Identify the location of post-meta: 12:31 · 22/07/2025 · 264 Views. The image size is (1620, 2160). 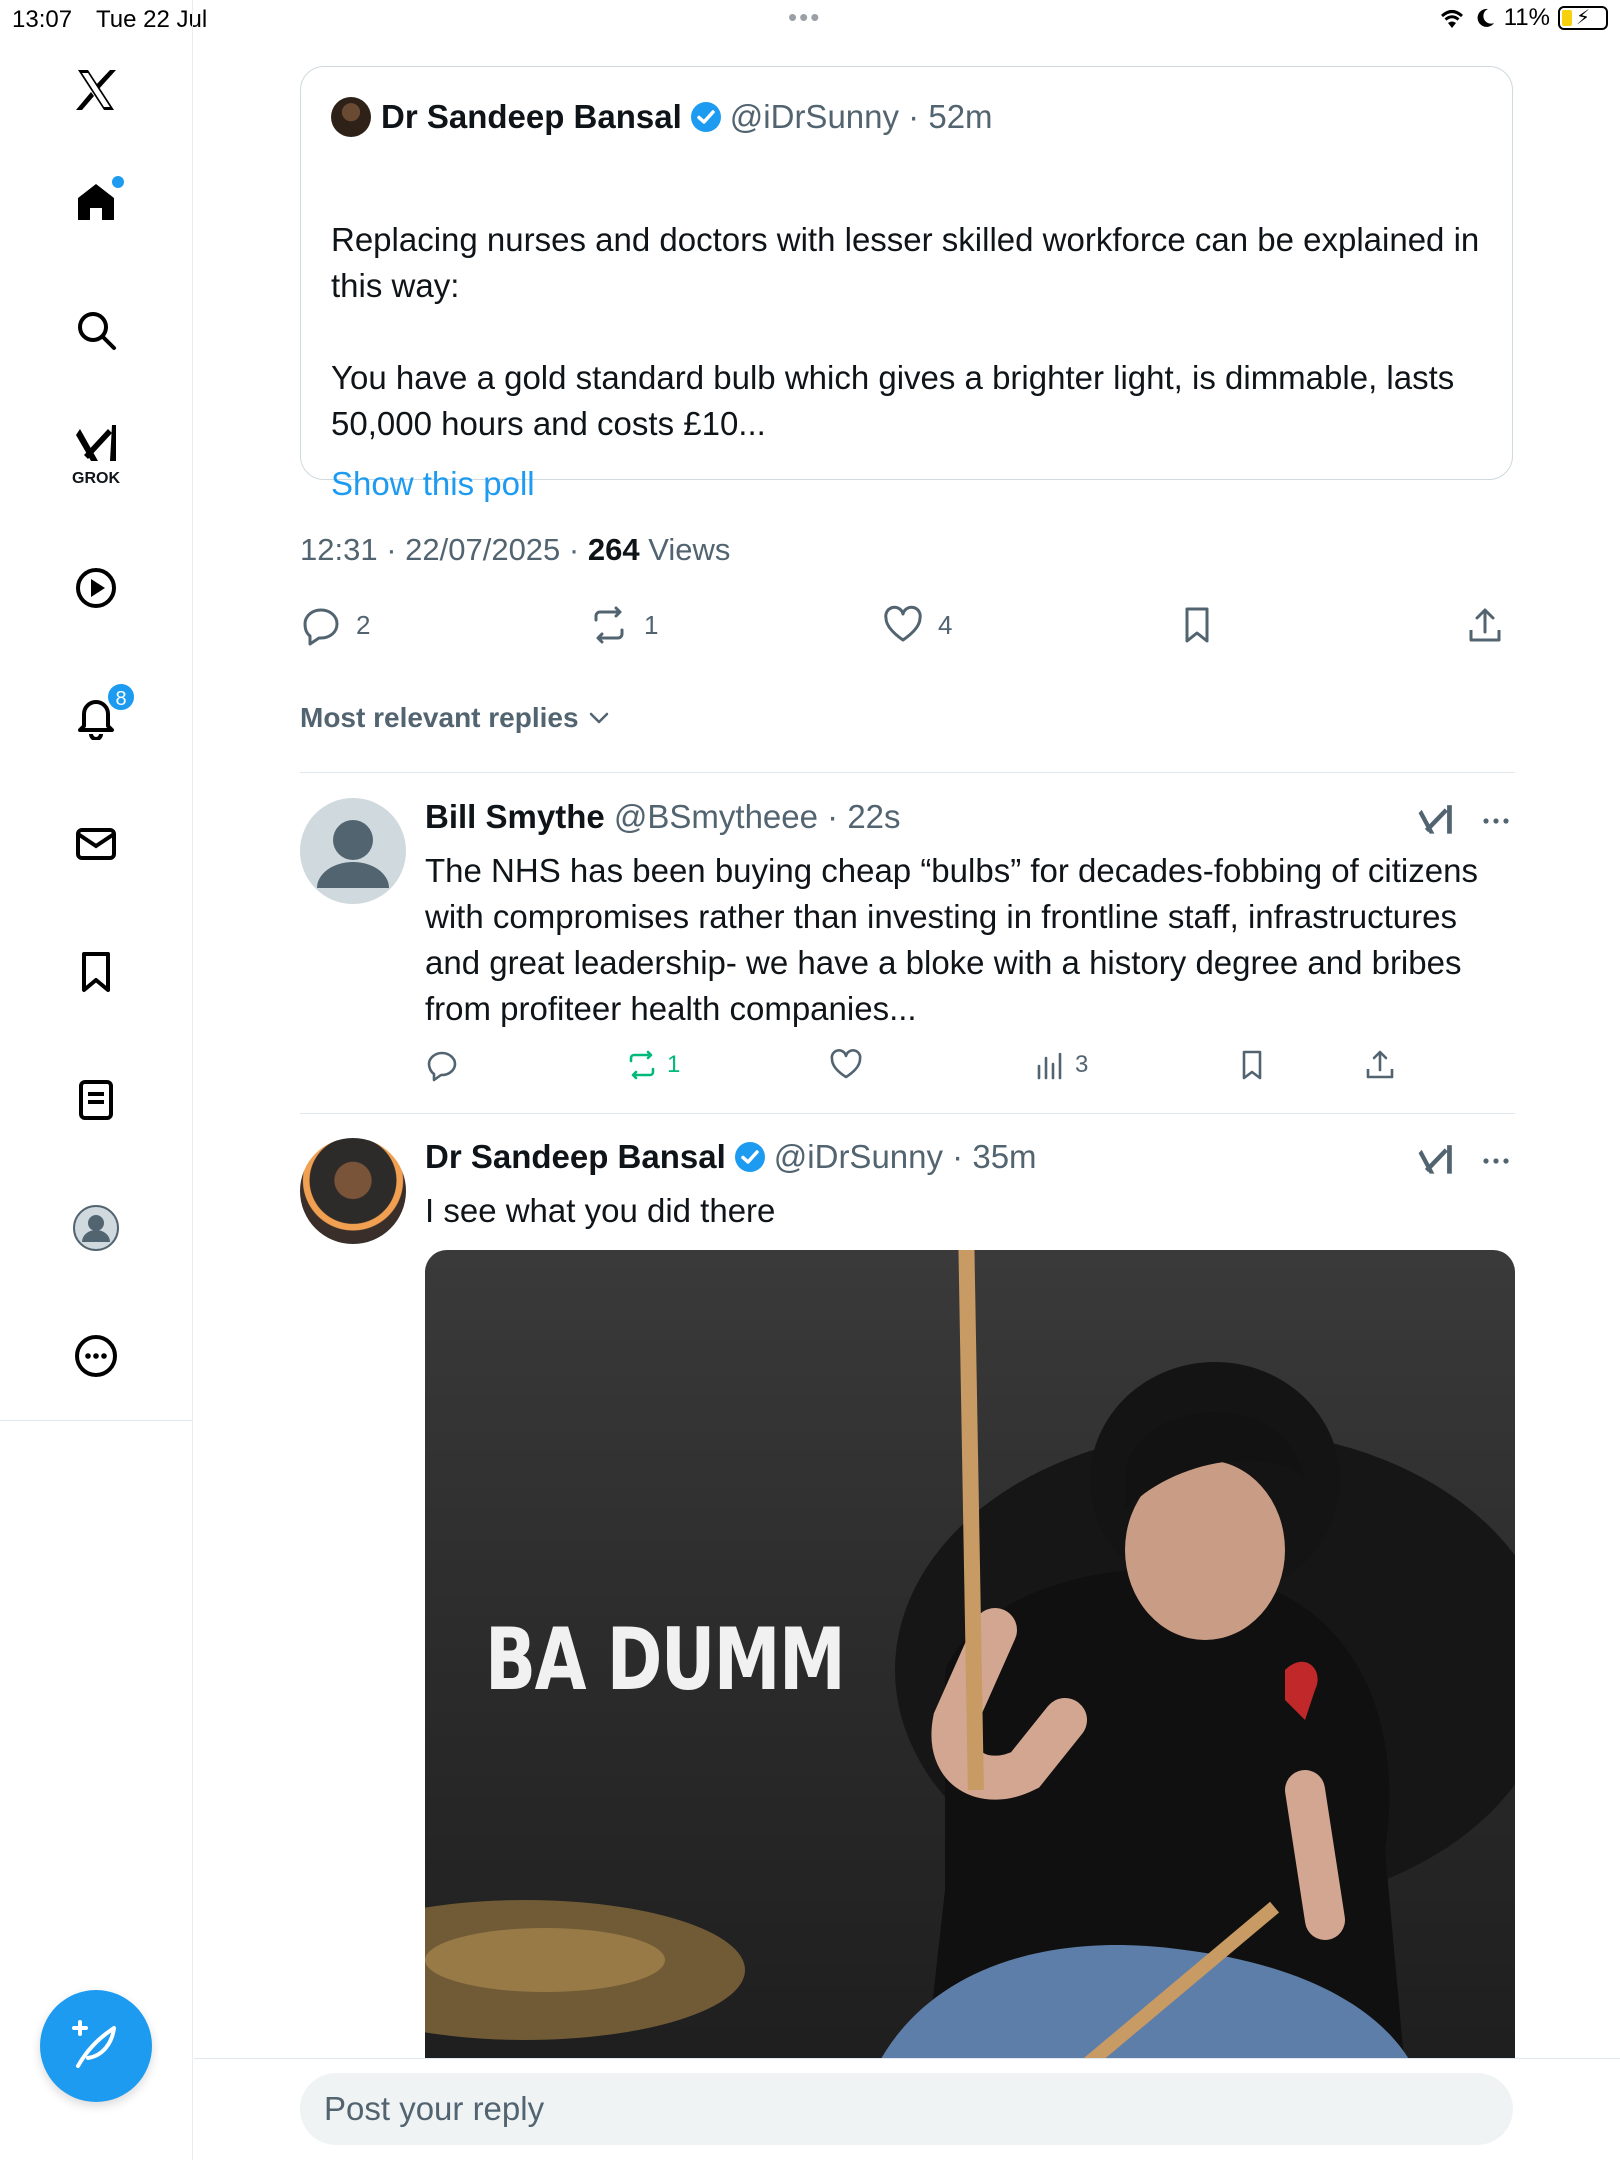
(515, 549).